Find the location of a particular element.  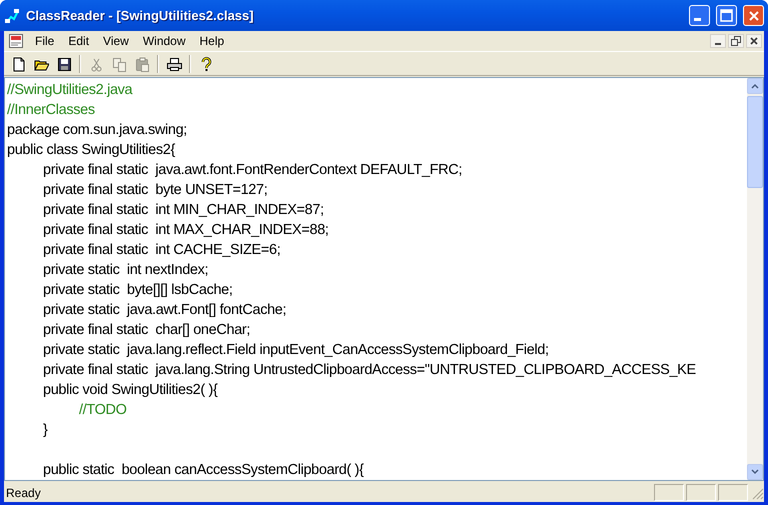

menu-item: Window is located at coordinates (164, 41).